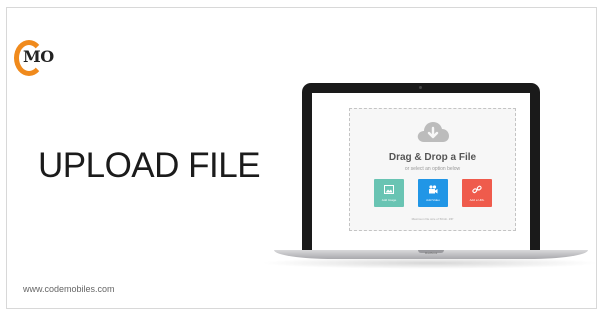  What do you see at coordinates (420, 87) in the screenshot?
I see `webcam-icon` at bounding box center [420, 87].